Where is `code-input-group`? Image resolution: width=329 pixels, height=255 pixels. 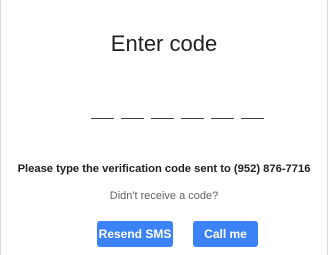 code-input-group is located at coordinates (181, 113).